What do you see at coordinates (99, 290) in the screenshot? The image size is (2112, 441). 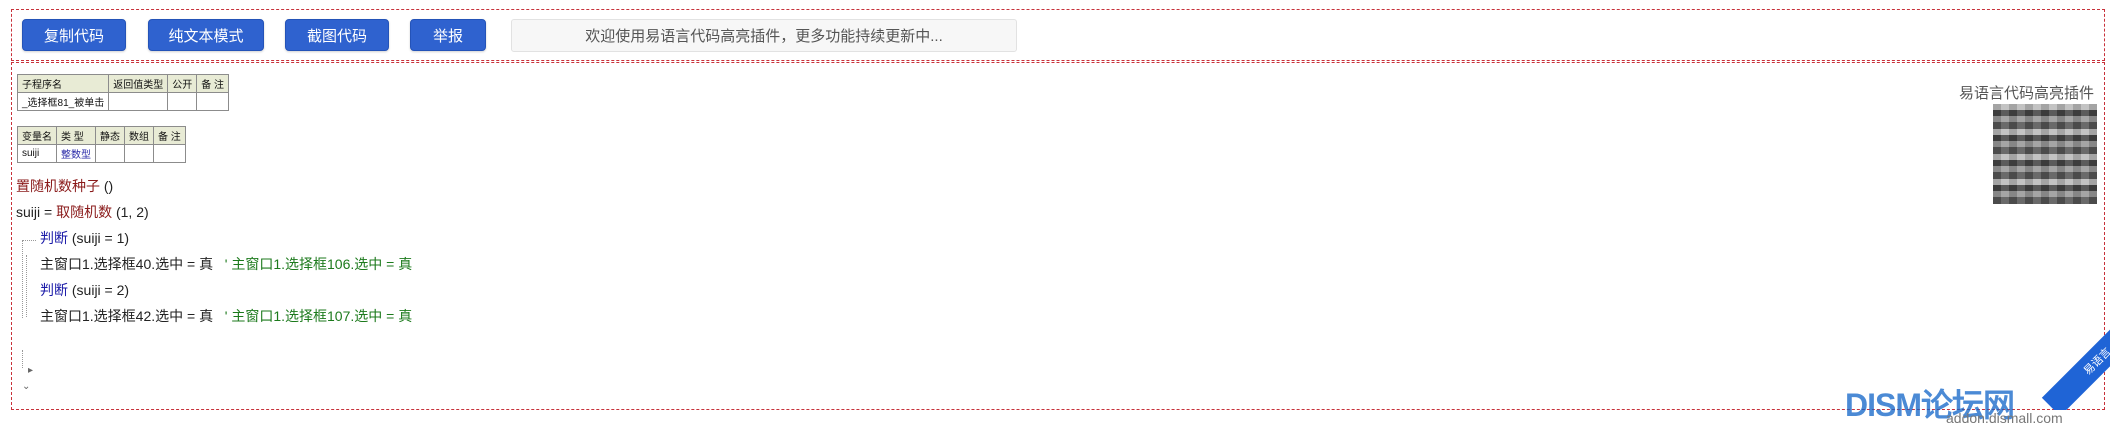 I see `code-args: (suiji = 2)` at bounding box center [99, 290].